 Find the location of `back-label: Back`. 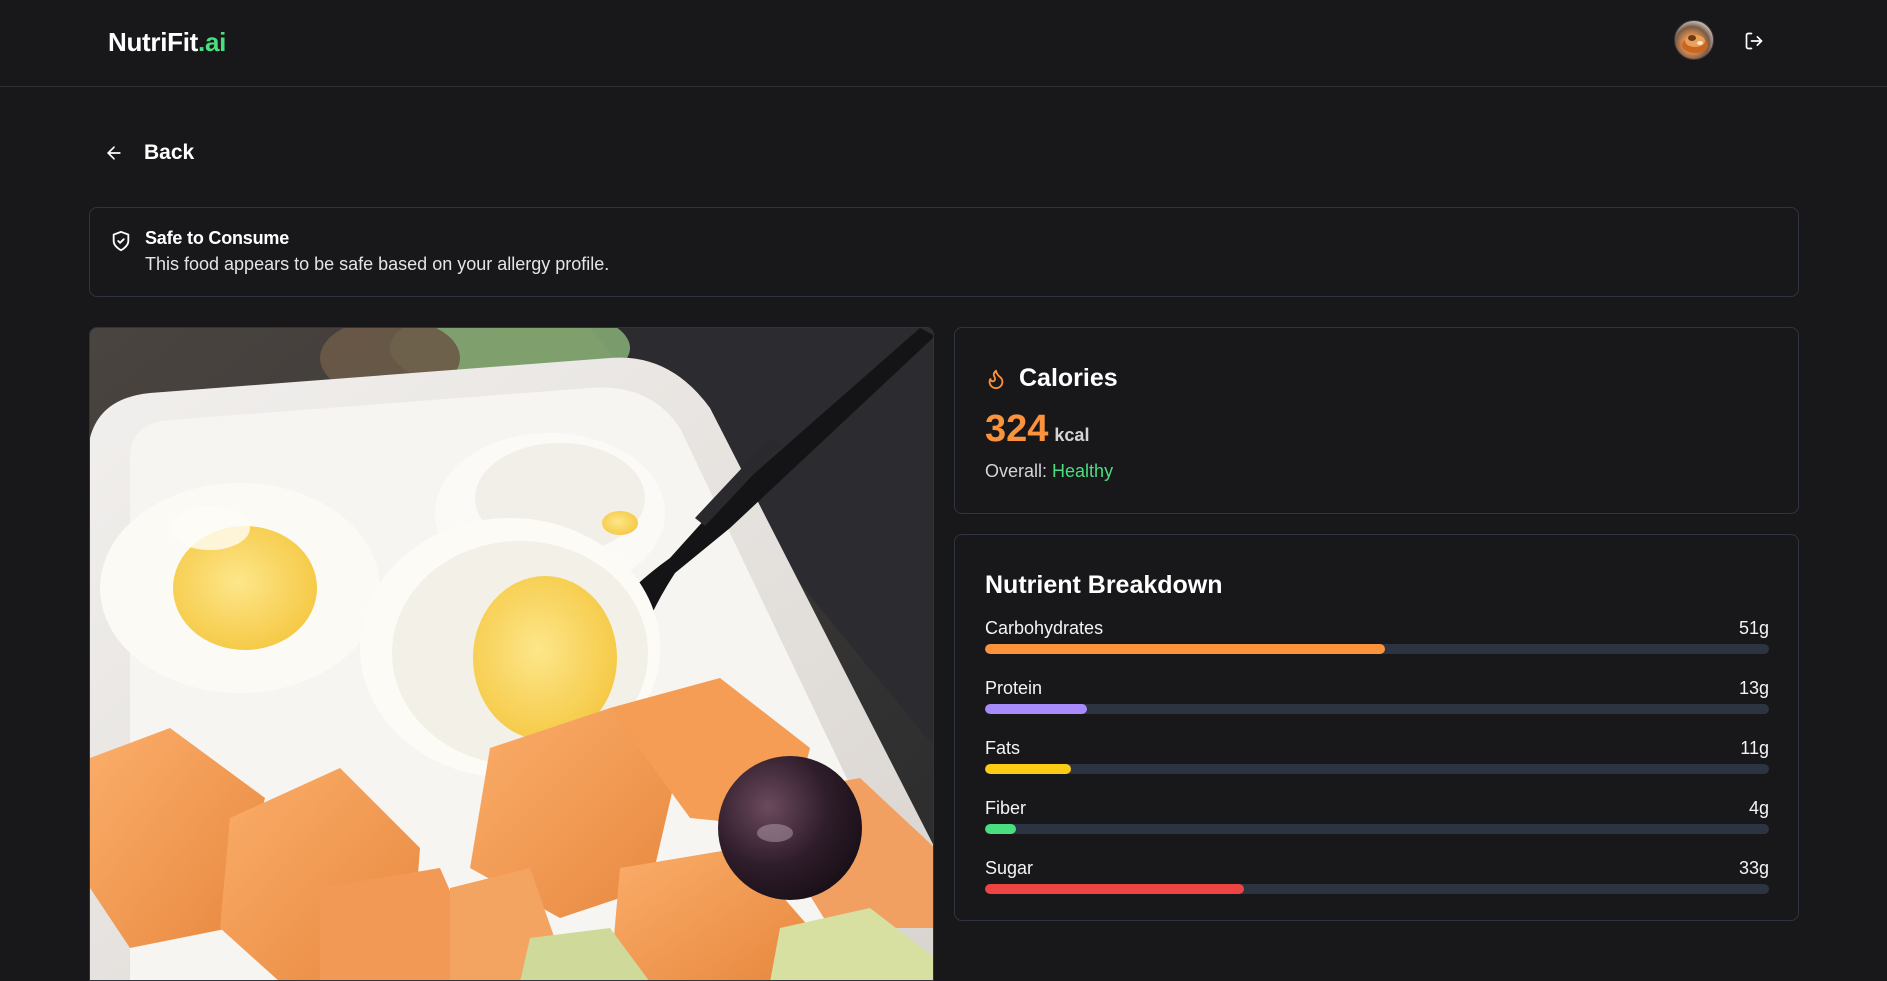

back-label: Back is located at coordinates (169, 152).